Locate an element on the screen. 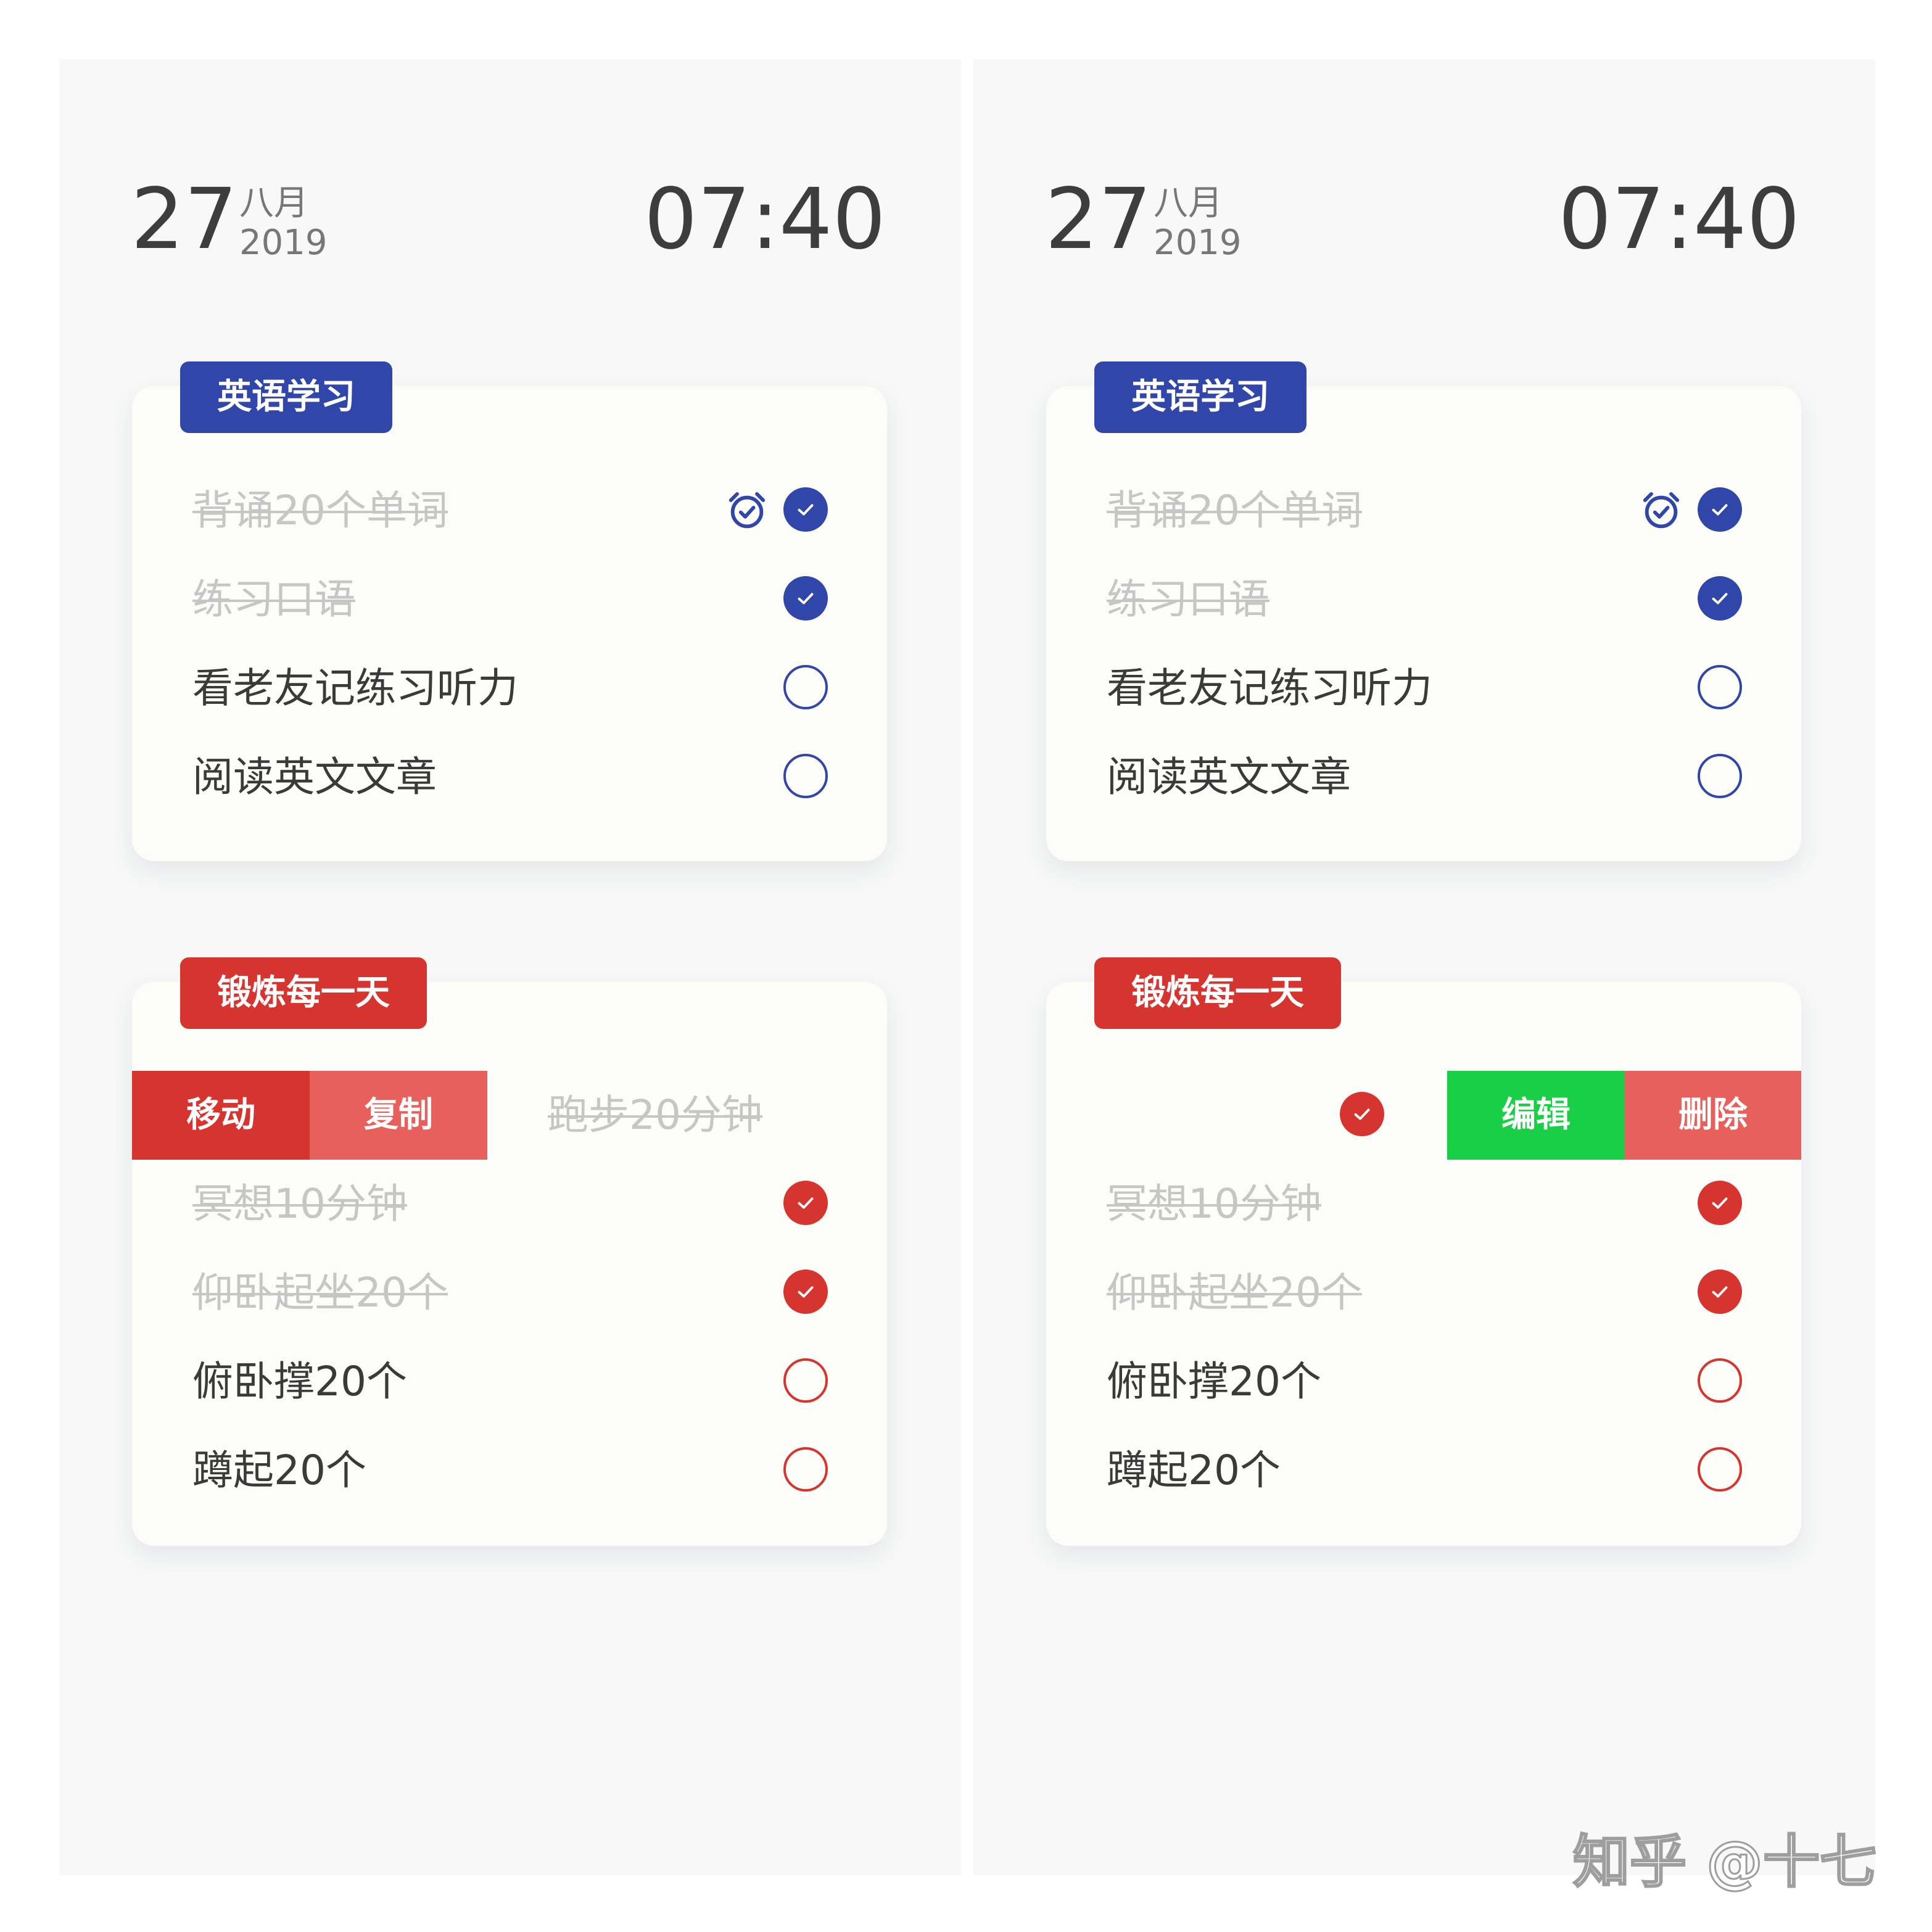  edit-button: 编辑 is located at coordinates (1536, 1115).